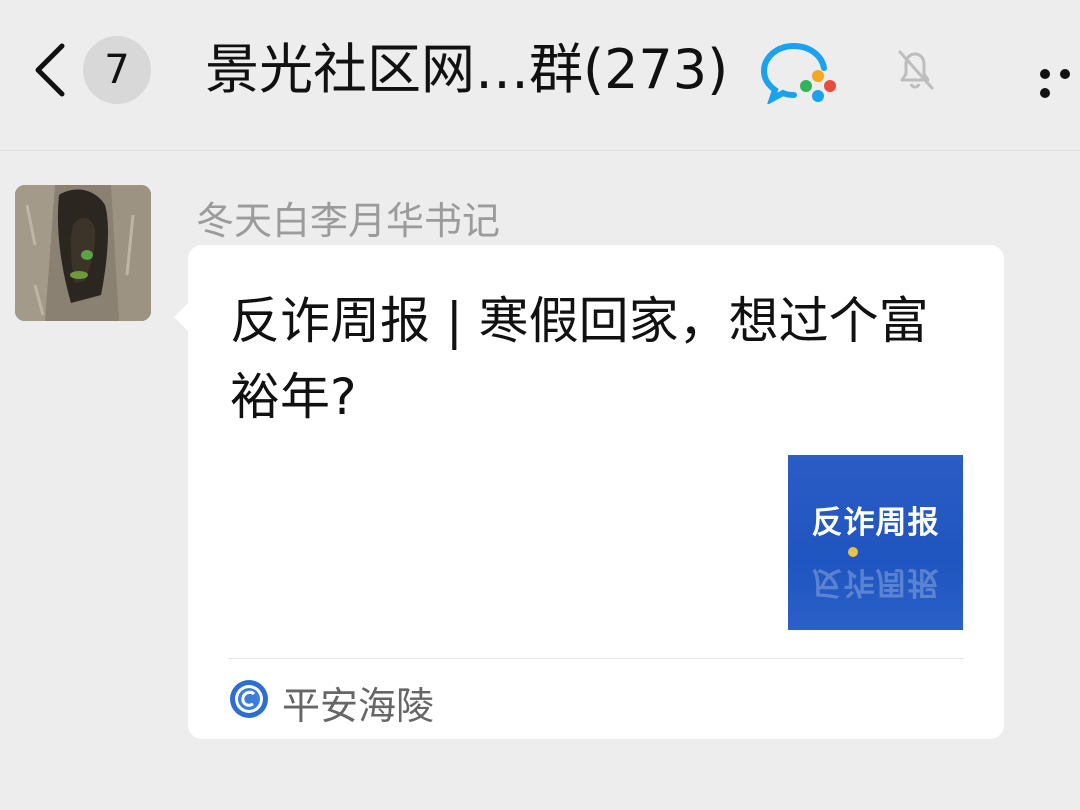 The width and height of the screenshot is (1080, 810). What do you see at coordinates (83, 253) in the screenshot?
I see `sender-avatar` at bounding box center [83, 253].